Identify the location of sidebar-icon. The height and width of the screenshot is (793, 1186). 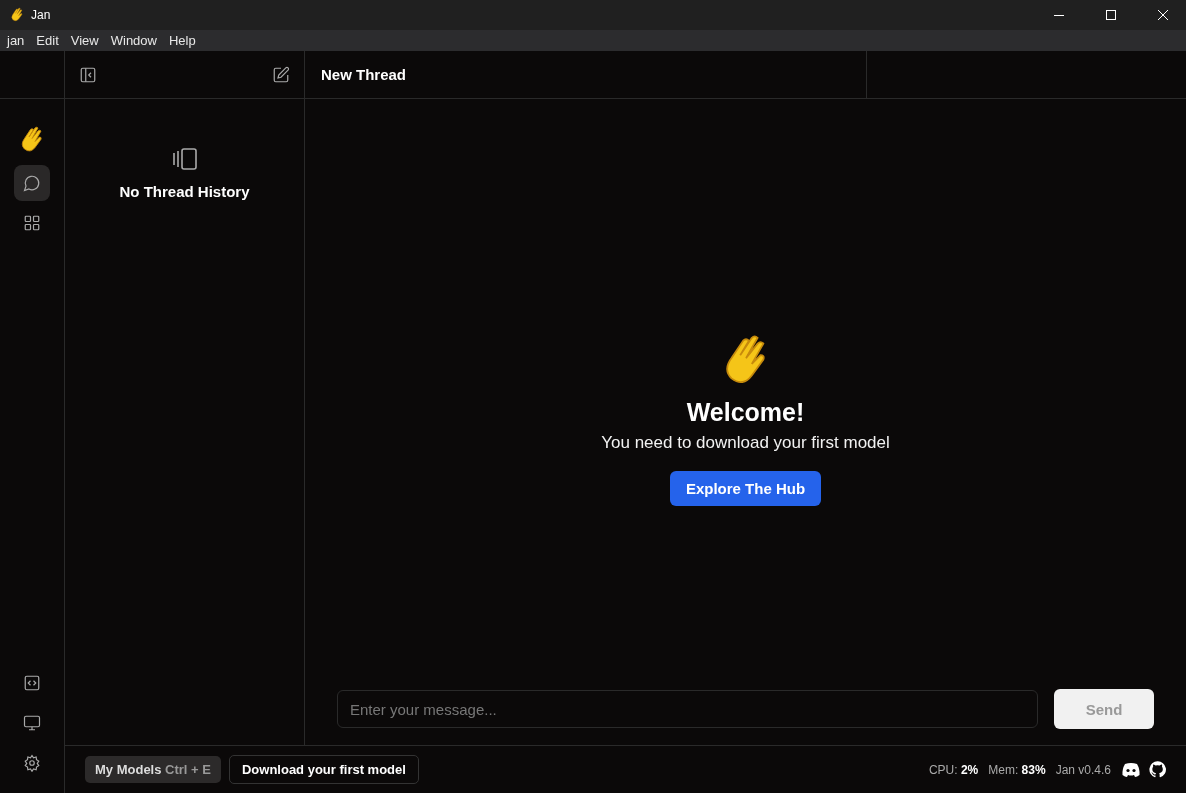
(88, 74).